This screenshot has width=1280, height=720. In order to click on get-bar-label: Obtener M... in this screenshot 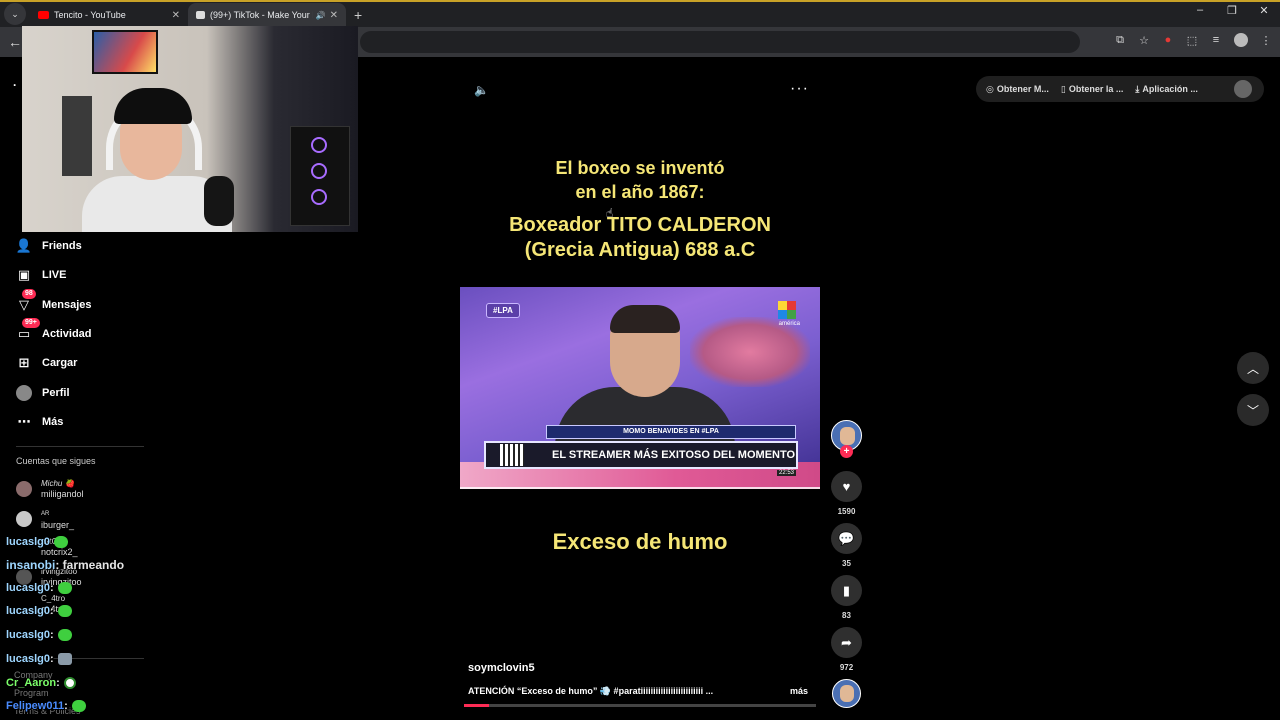, I will do `click(1022, 89)`.